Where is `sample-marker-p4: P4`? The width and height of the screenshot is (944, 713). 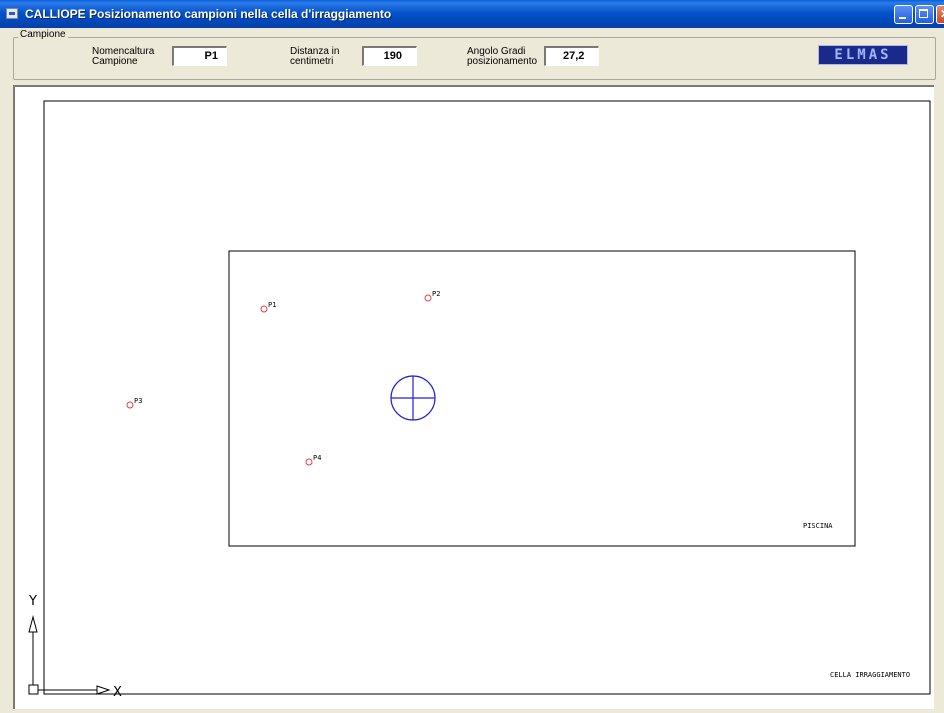 sample-marker-p4: P4 is located at coordinates (313, 460).